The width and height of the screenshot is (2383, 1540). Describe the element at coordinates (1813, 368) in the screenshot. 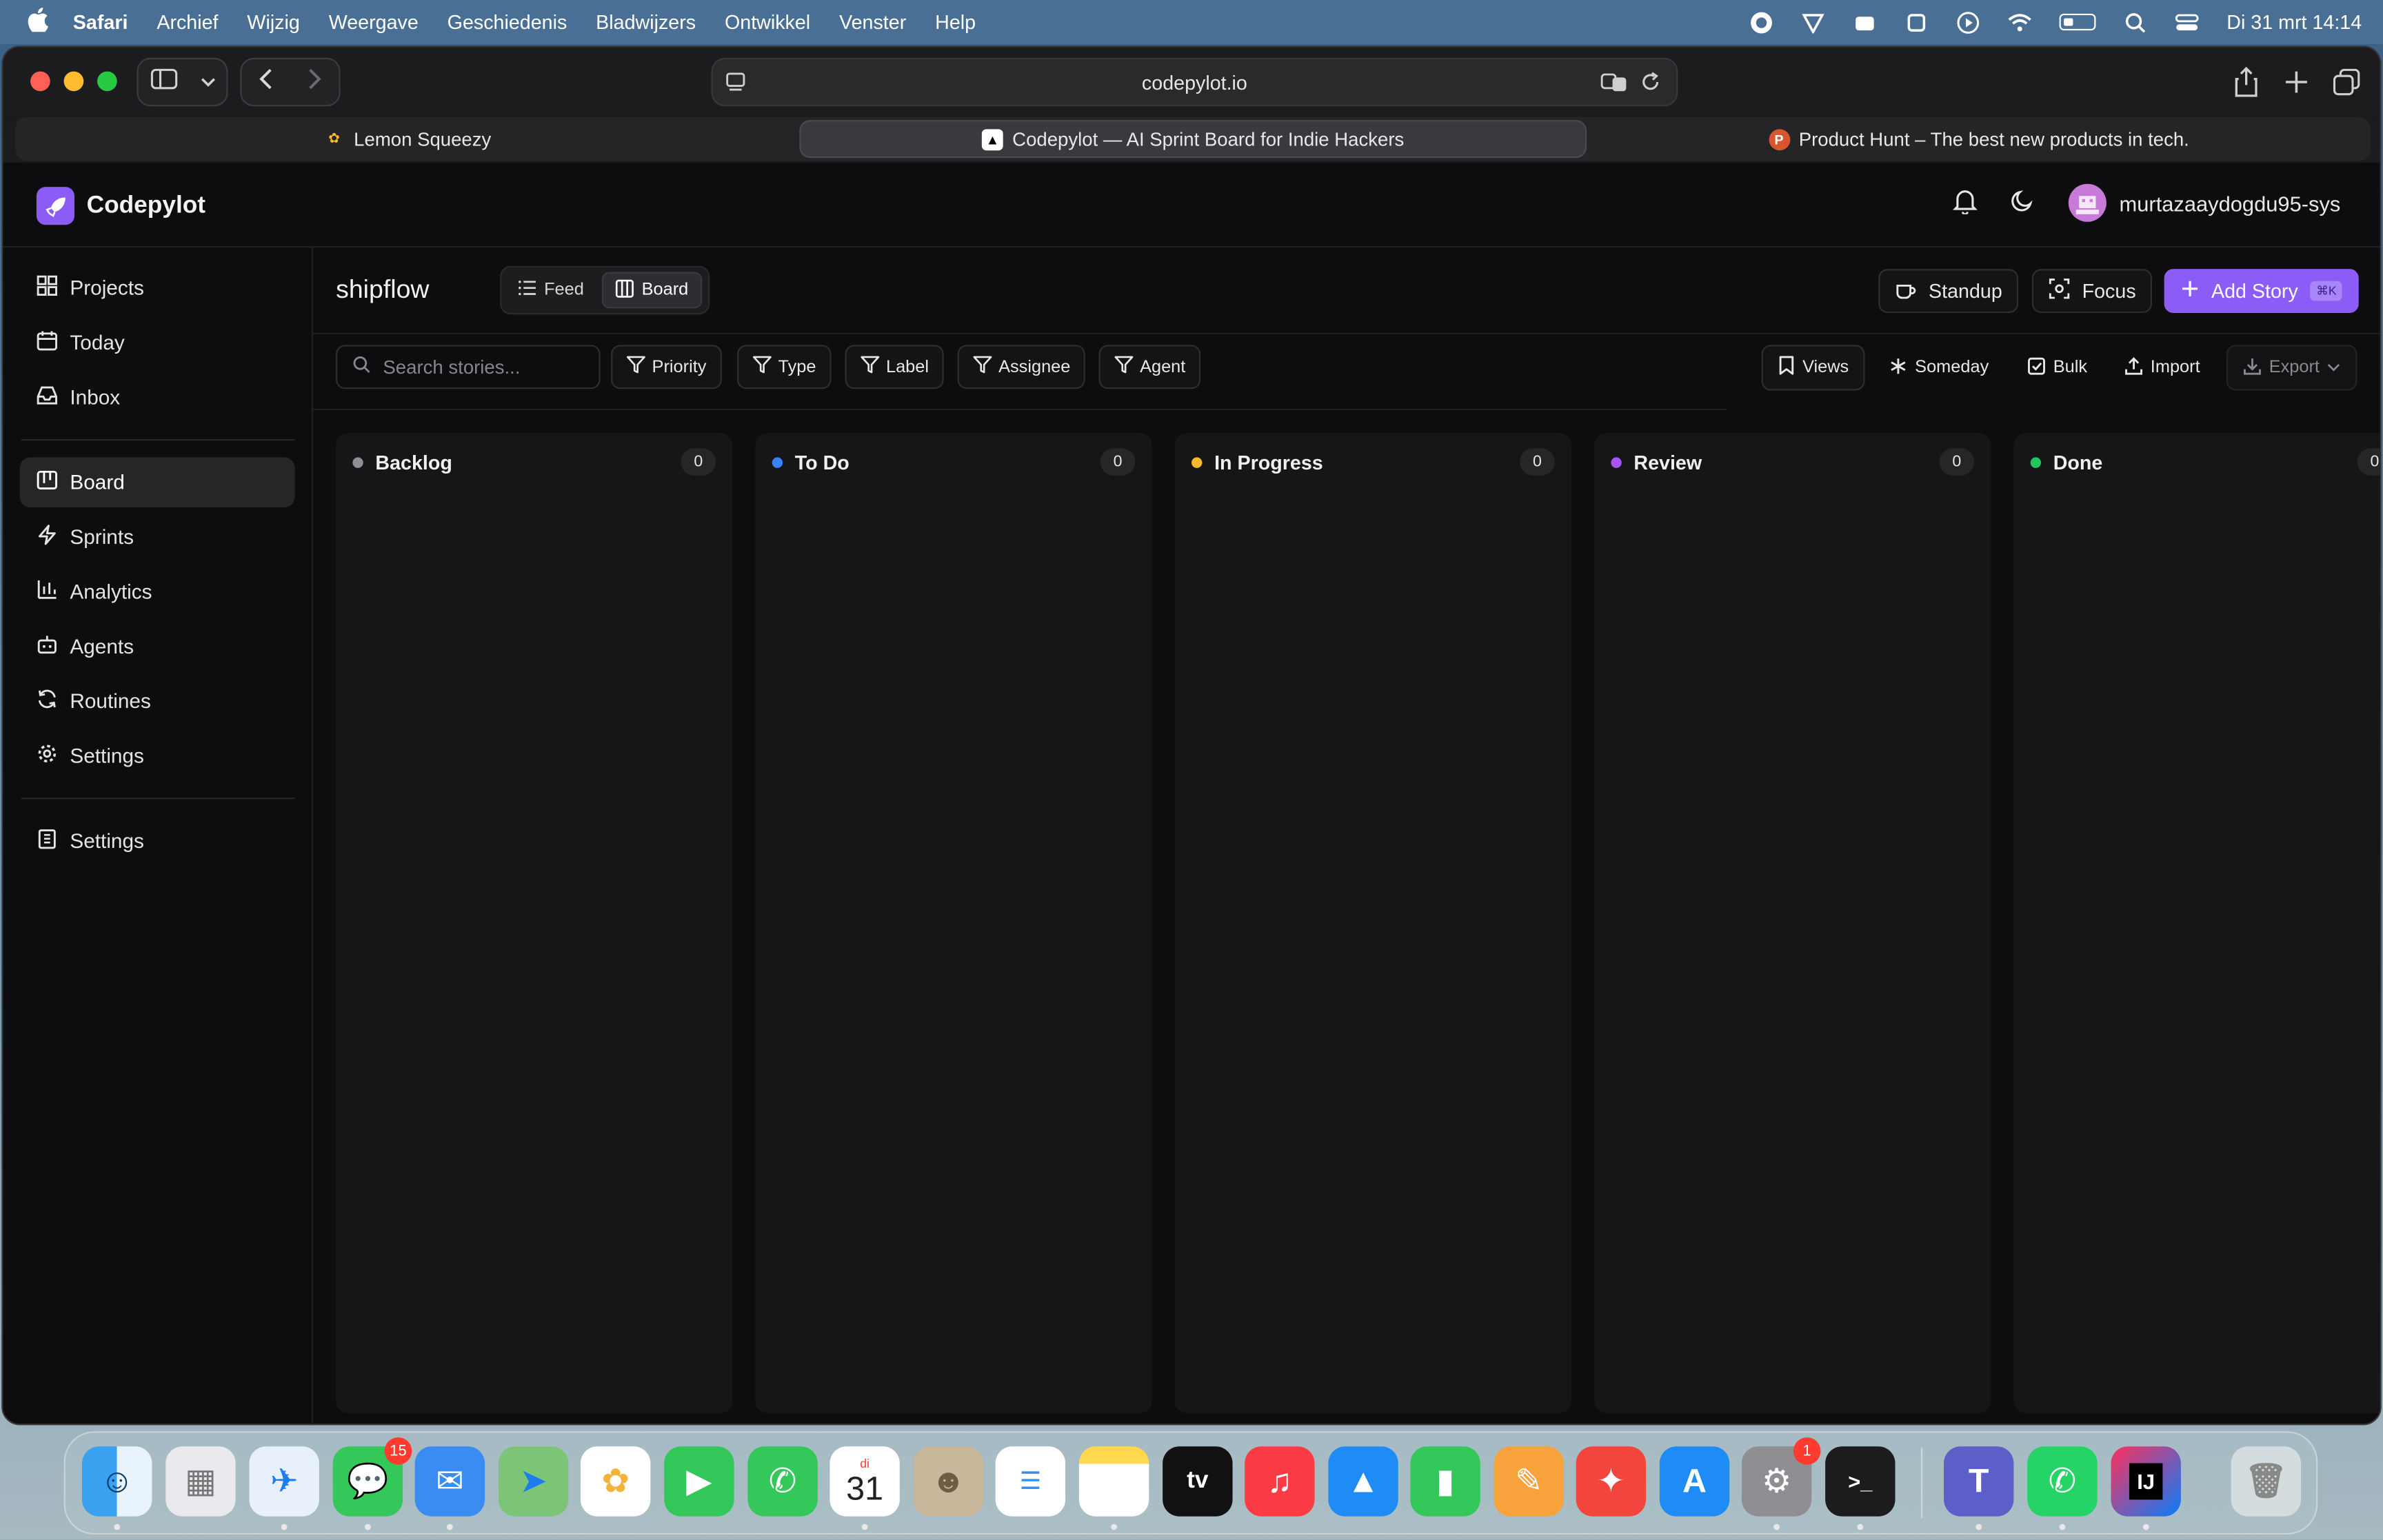

I see `views-button: Views` at that location.